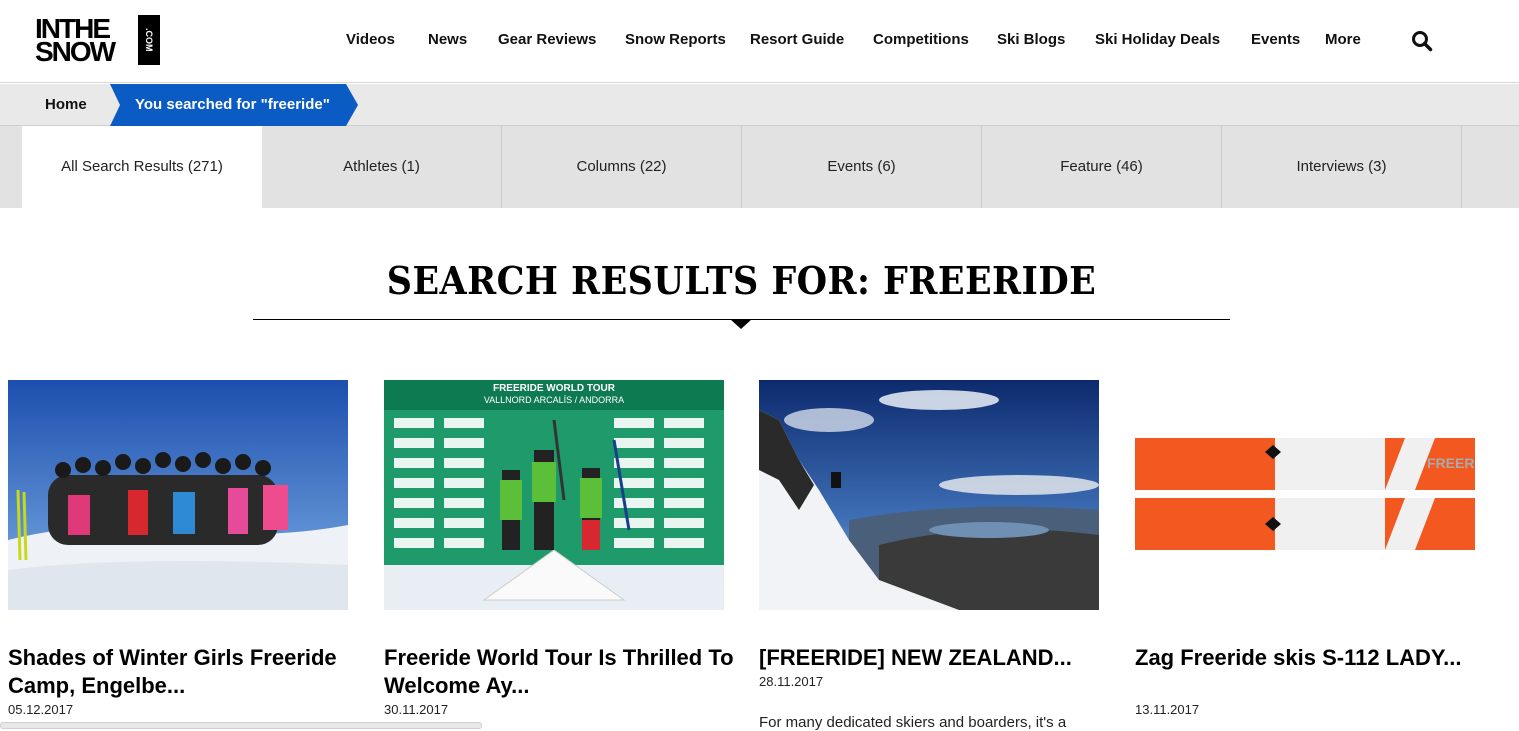 The height and width of the screenshot is (731, 1519). I want to click on nav-gear-reviews: Gear Reviews, so click(547, 39).